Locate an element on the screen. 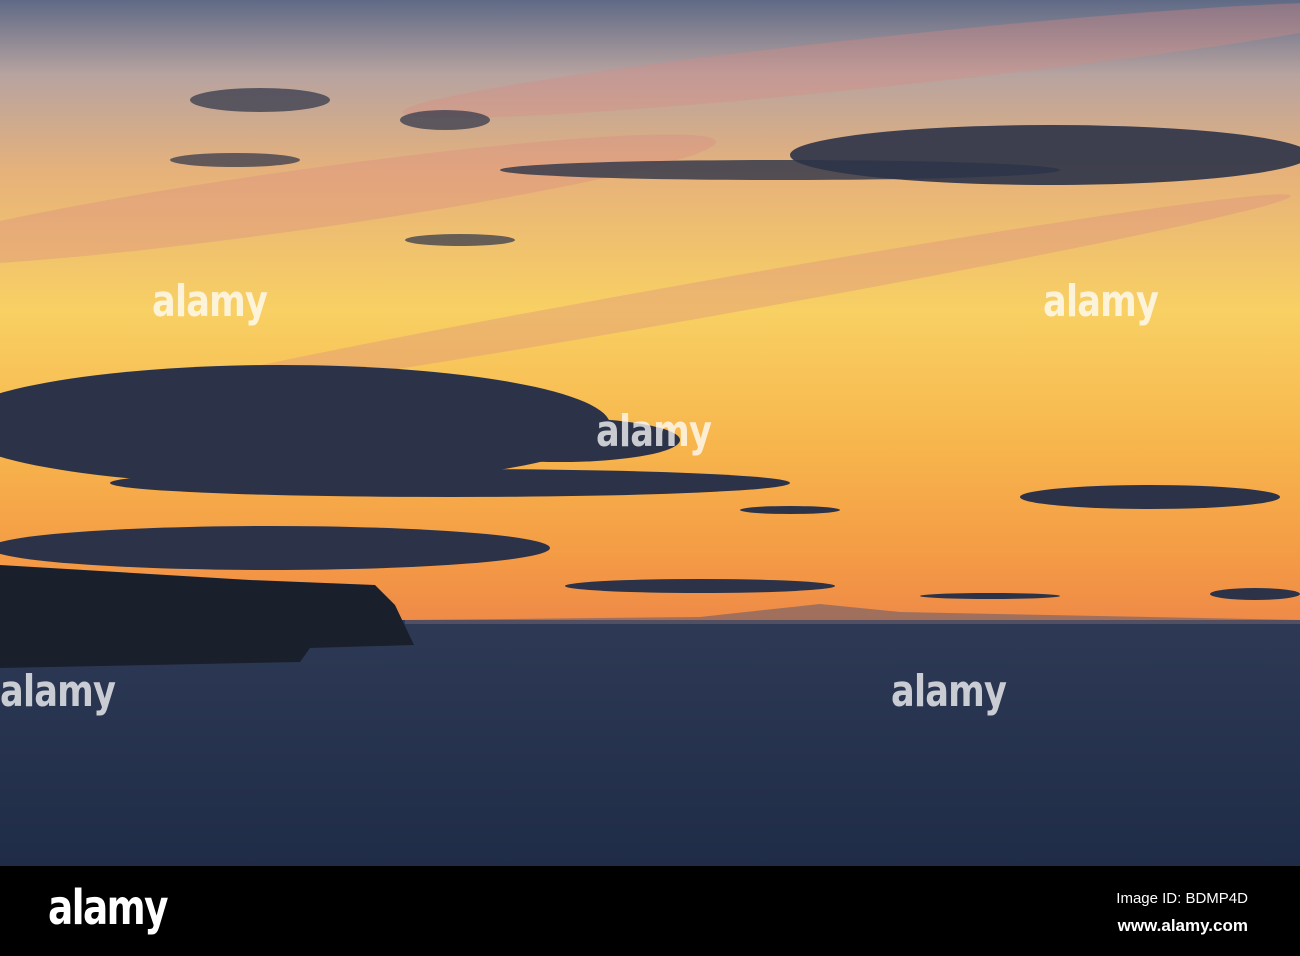 The height and width of the screenshot is (956, 1300). footer-bar: alamy Image ID: BDMP4D www.alamy.com is located at coordinates (650, 911).